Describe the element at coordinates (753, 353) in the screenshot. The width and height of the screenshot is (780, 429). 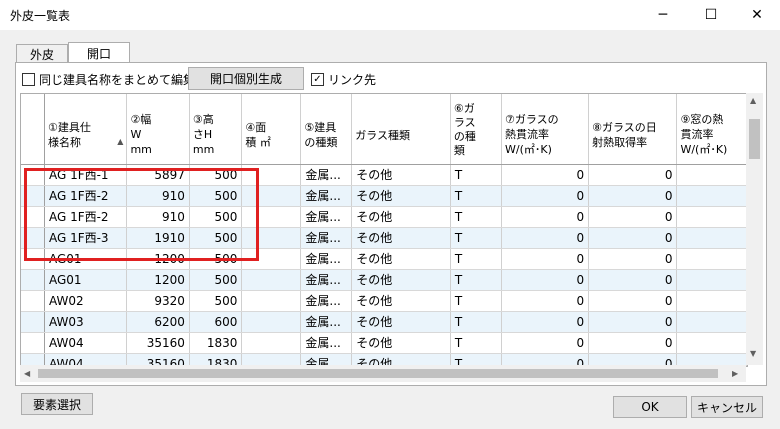
I see `scroll-down-icon: ▼` at that location.